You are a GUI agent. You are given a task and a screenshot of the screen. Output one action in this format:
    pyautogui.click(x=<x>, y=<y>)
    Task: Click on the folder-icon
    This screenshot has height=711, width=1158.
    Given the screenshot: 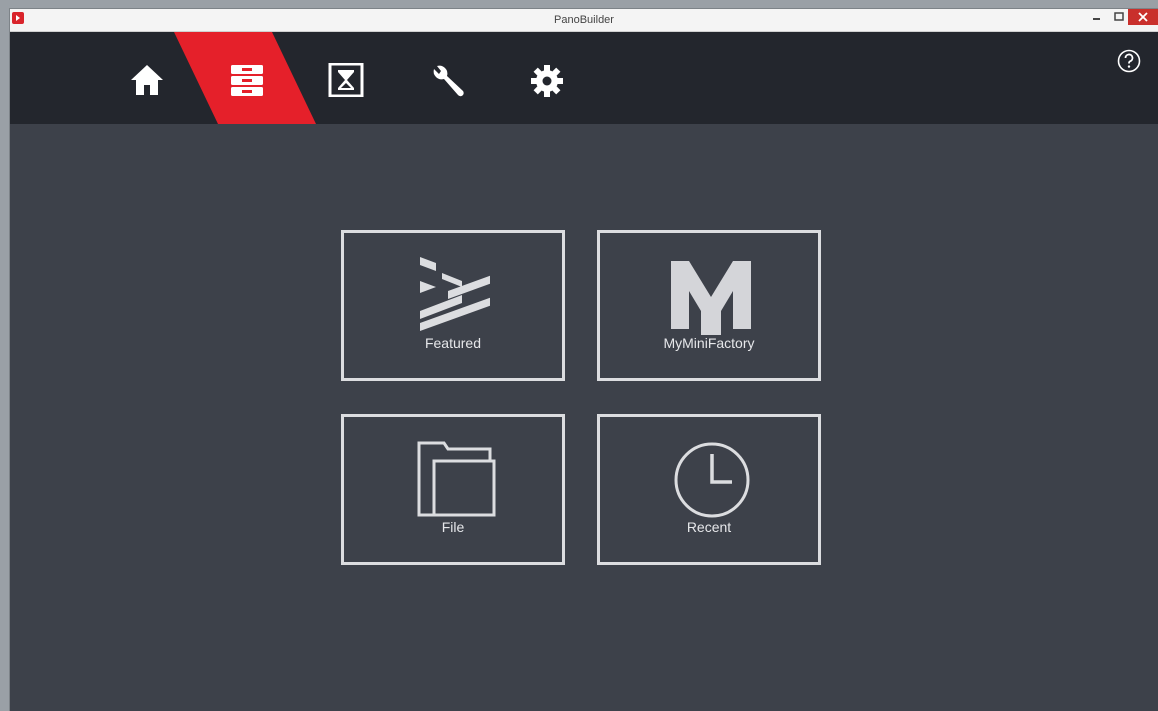 What is the action you would take?
    pyautogui.click(x=456, y=479)
    